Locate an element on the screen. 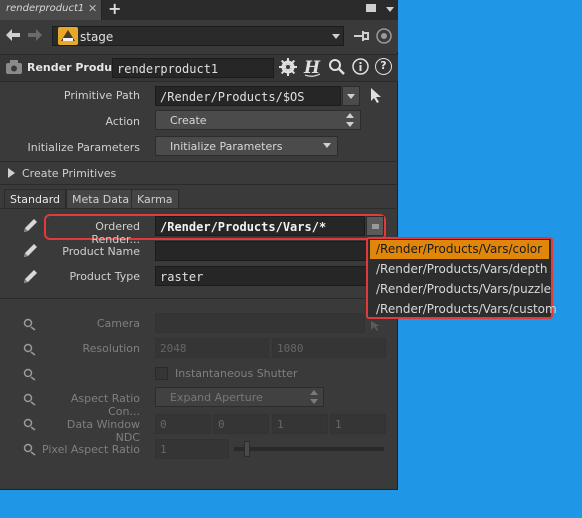  dropdown-item-puzzle: /Render/Products/Vars/puzzle is located at coordinates (460, 289).